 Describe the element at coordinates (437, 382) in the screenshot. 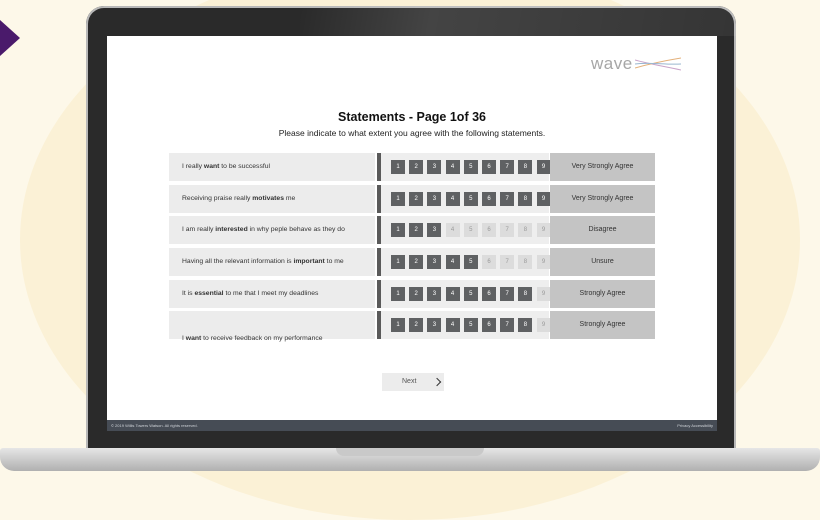

I see `chevron-right-icon` at that location.